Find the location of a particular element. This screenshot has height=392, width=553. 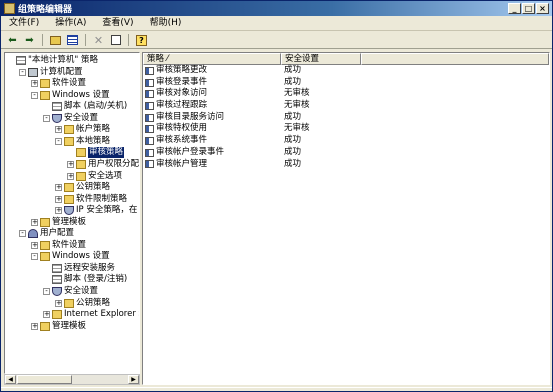

tree-node: + 用户权限分配 is located at coordinates (103, 164).